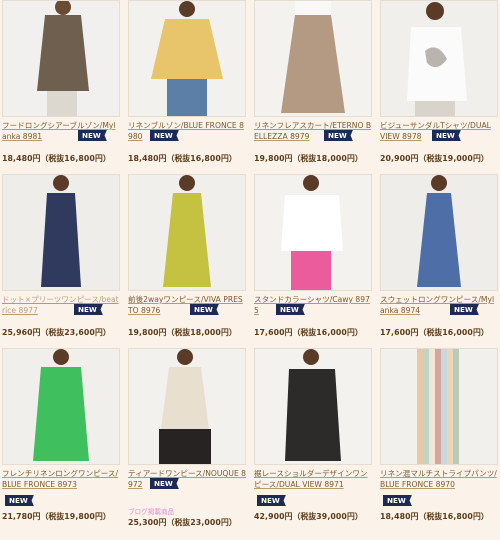 The width and height of the screenshot is (500, 540). Describe the element at coordinates (313, 479) in the screenshot. I see `product-name: 裾レースショルダーデザインワンピース/DUAL VIEW 8971` at that location.